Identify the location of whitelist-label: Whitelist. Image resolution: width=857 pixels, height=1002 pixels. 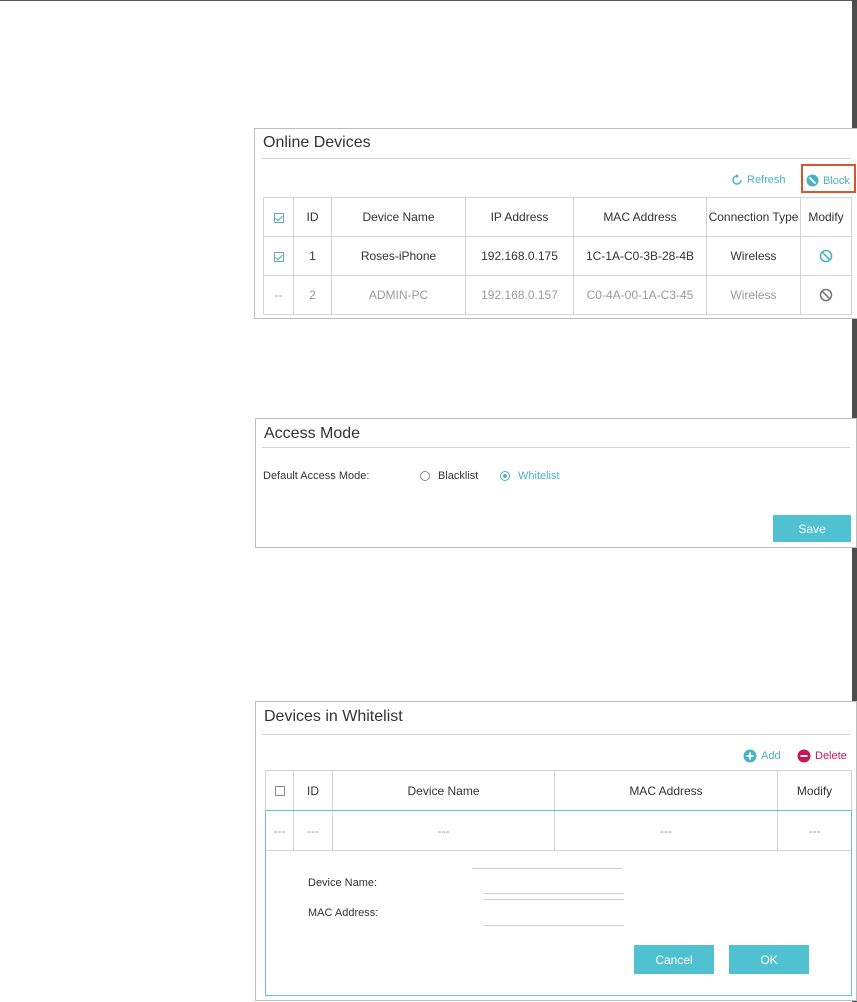
(539, 476).